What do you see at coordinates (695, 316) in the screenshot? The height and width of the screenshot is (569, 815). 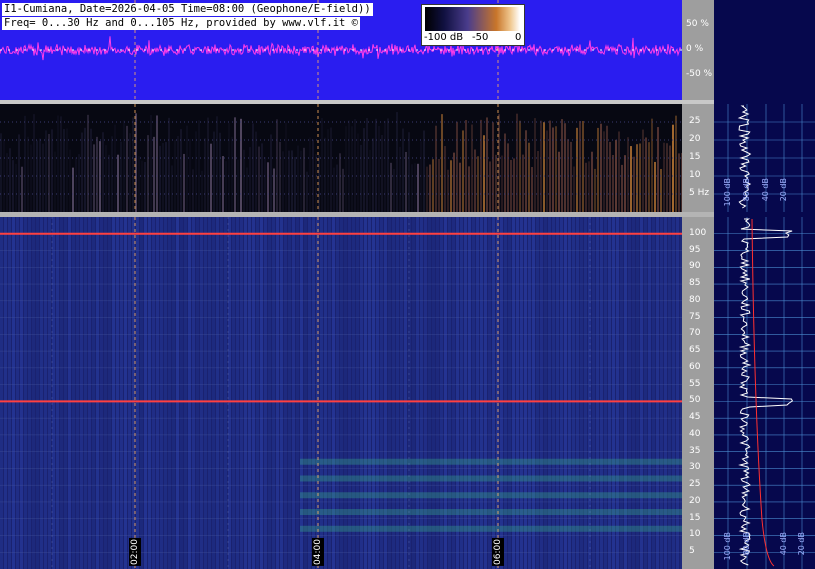 I see `spectrogram-high-ytick-label: 75` at bounding box center [695, 316].